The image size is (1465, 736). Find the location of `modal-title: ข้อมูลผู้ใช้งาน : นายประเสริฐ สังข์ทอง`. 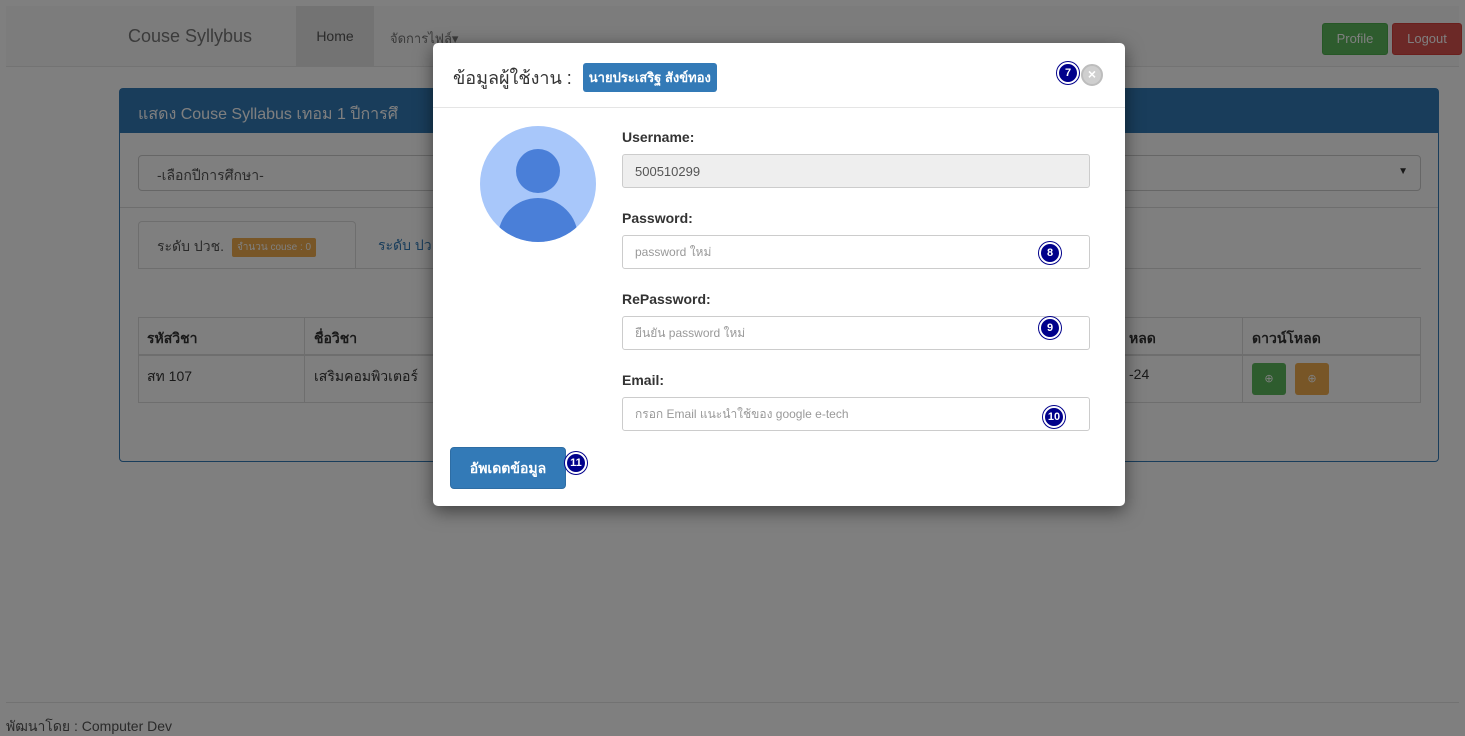

modal-title: ข้อมูลผู้ใช้งาน : นายประเสริฐ สังข์ทอง is located at coordinates (585, 77).